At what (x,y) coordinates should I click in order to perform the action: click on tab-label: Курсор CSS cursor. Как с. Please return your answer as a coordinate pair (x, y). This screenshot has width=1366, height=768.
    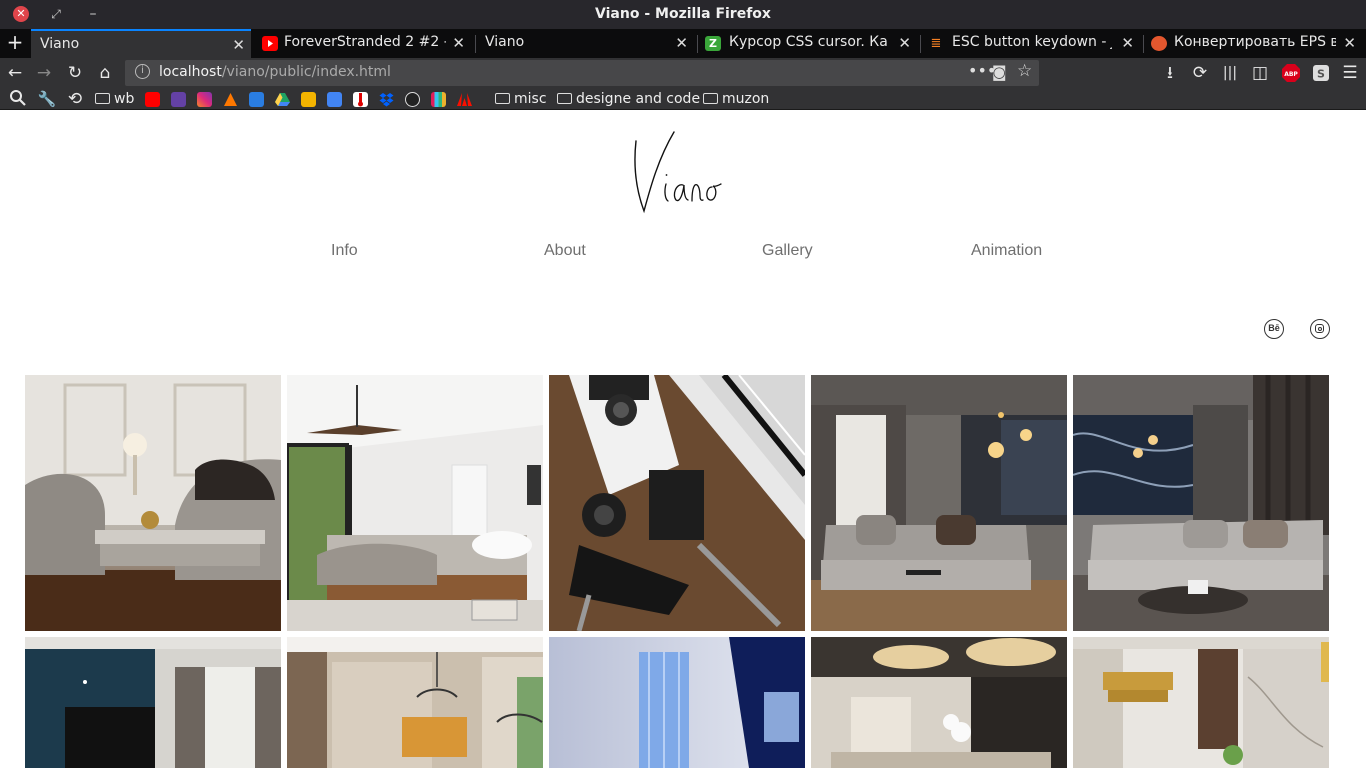
    Looking at the image, I should click on (809, 42).